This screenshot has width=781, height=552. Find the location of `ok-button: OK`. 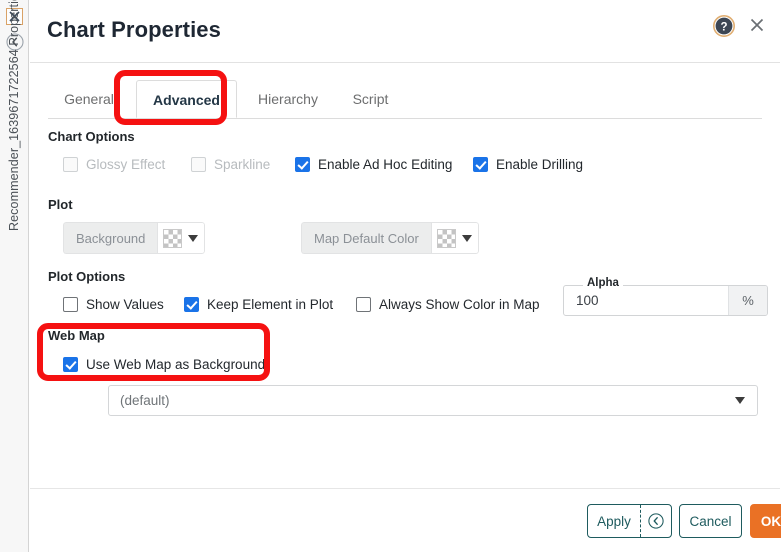

ok-button: OK is located at coordinates (765, 521).